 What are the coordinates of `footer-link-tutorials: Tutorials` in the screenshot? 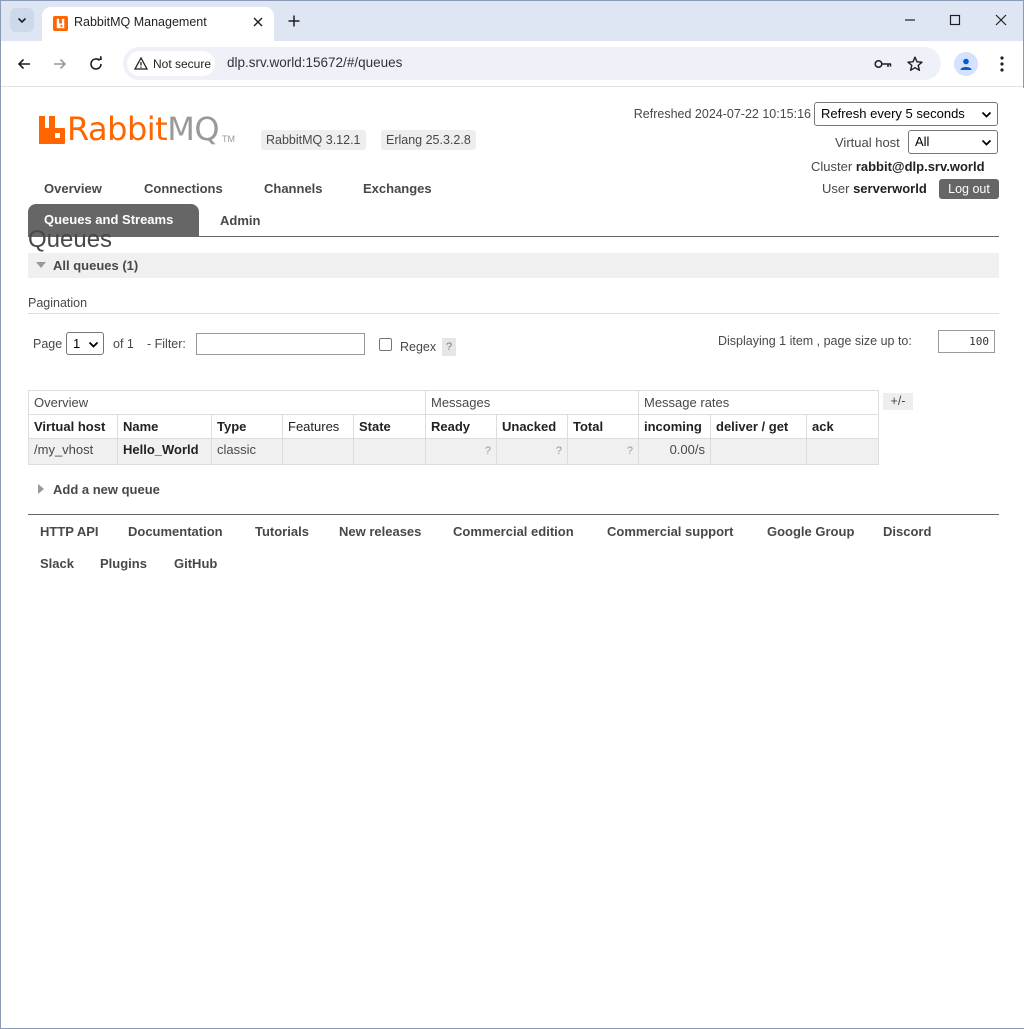 It's located at (282, 531).